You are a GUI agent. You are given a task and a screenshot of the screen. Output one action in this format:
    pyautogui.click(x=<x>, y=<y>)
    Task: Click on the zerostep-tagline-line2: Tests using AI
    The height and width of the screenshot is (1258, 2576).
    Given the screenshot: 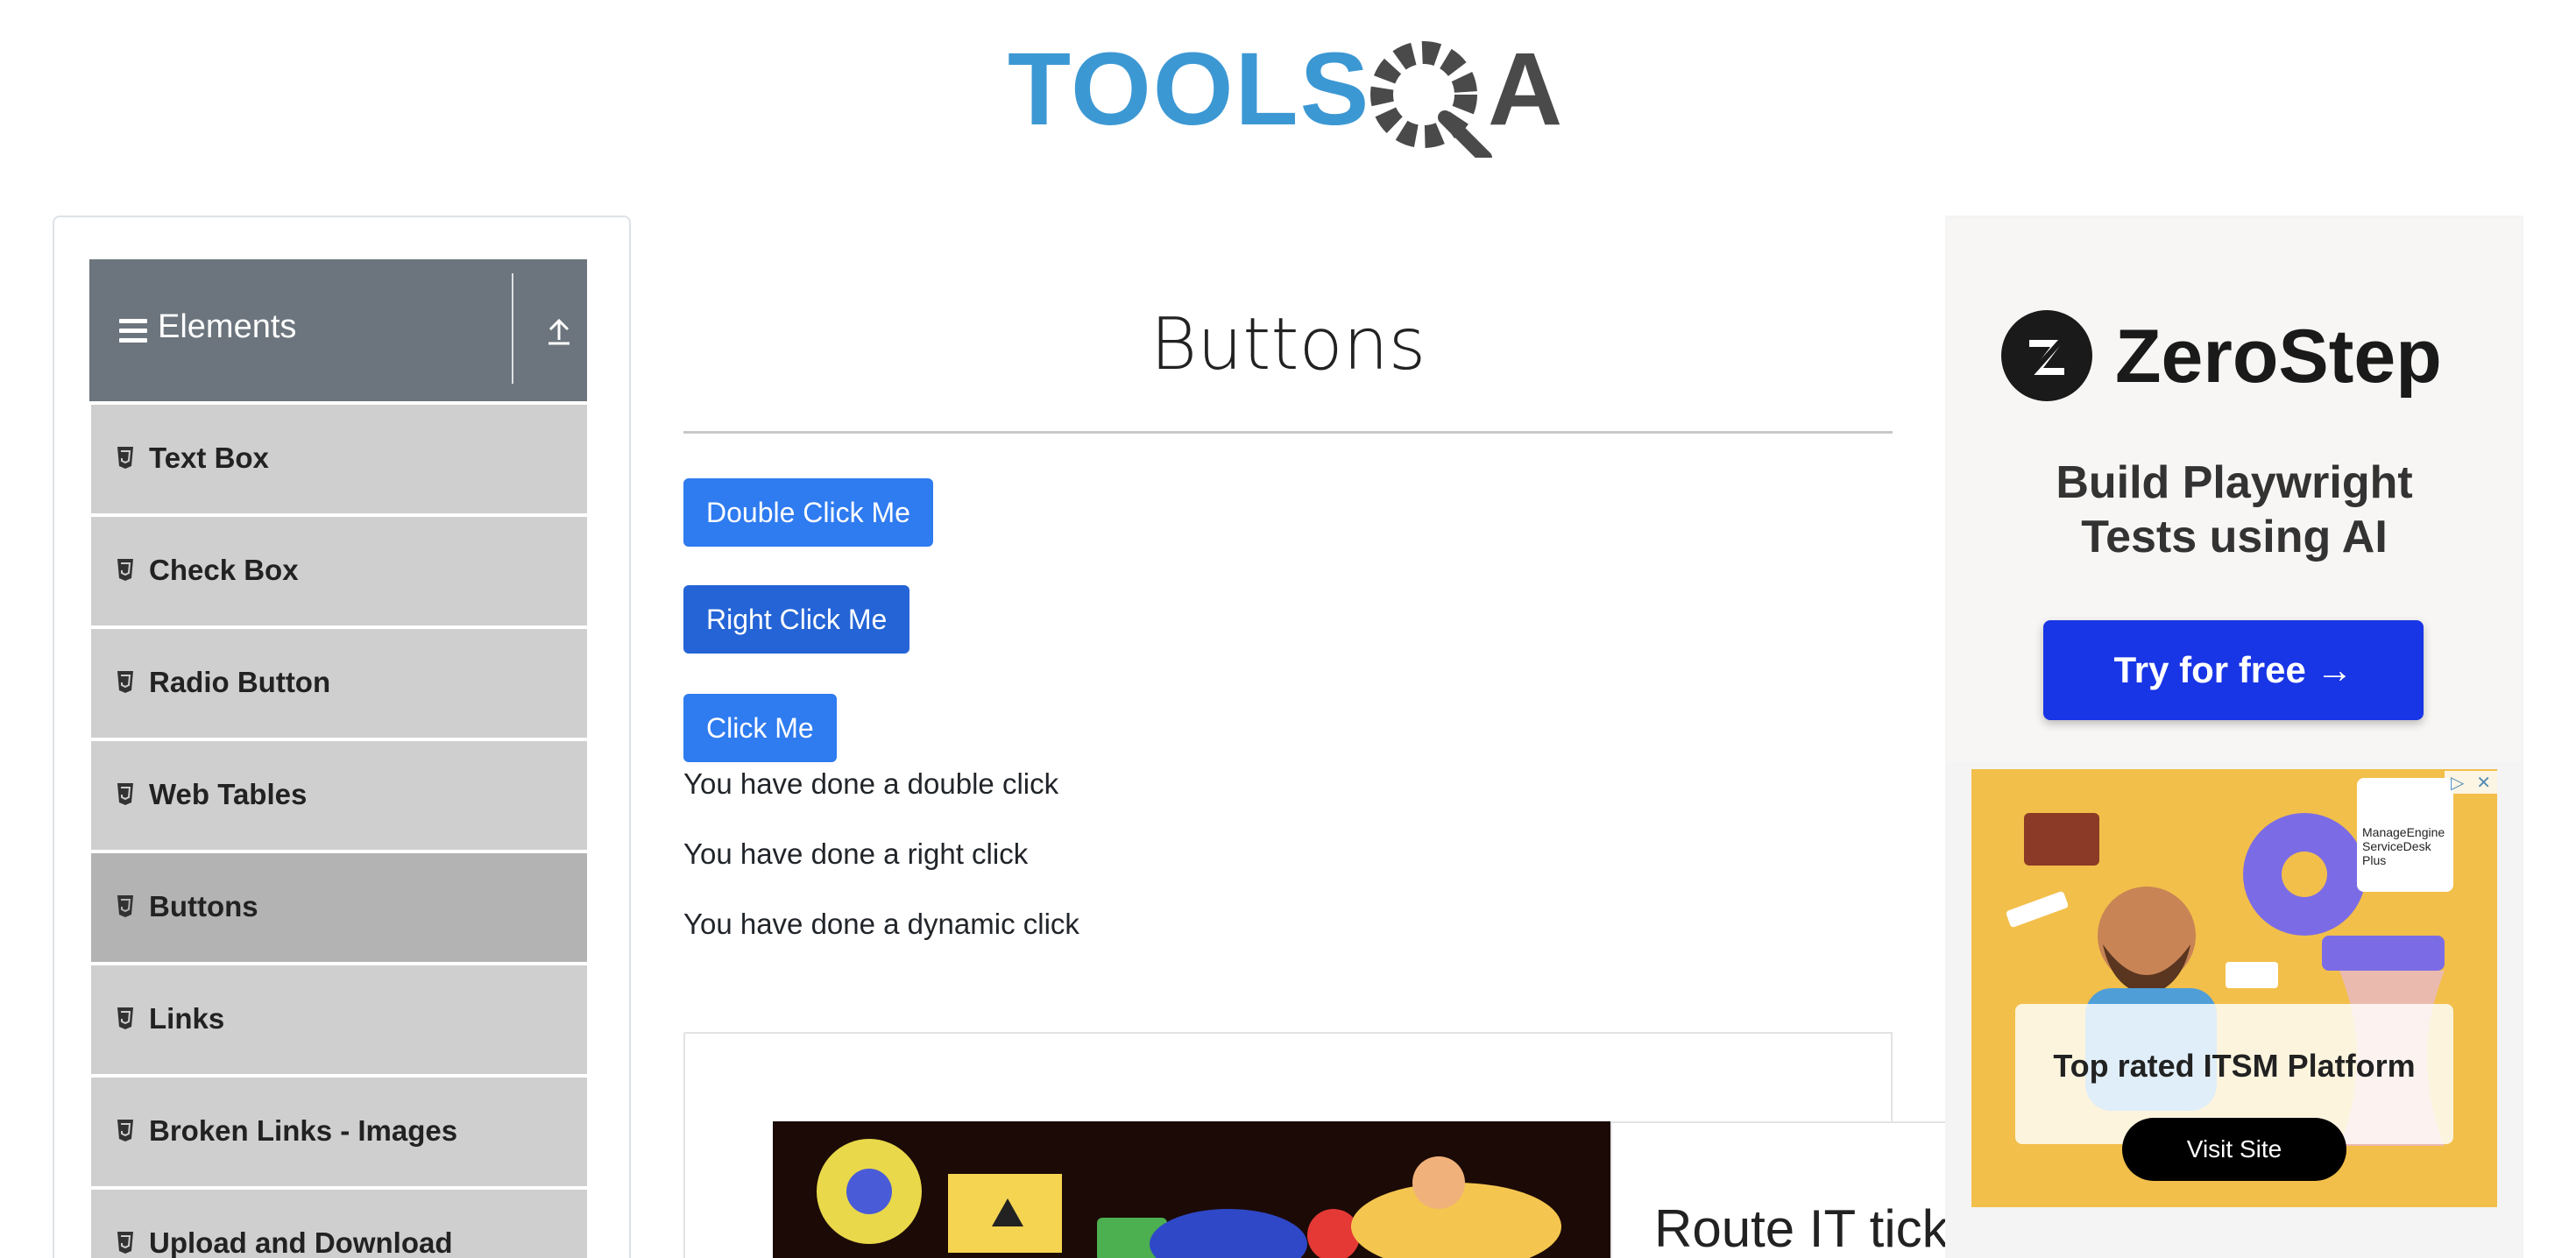 What is the action you would take?
    pyautogui.click(x=2234, y=537)
    